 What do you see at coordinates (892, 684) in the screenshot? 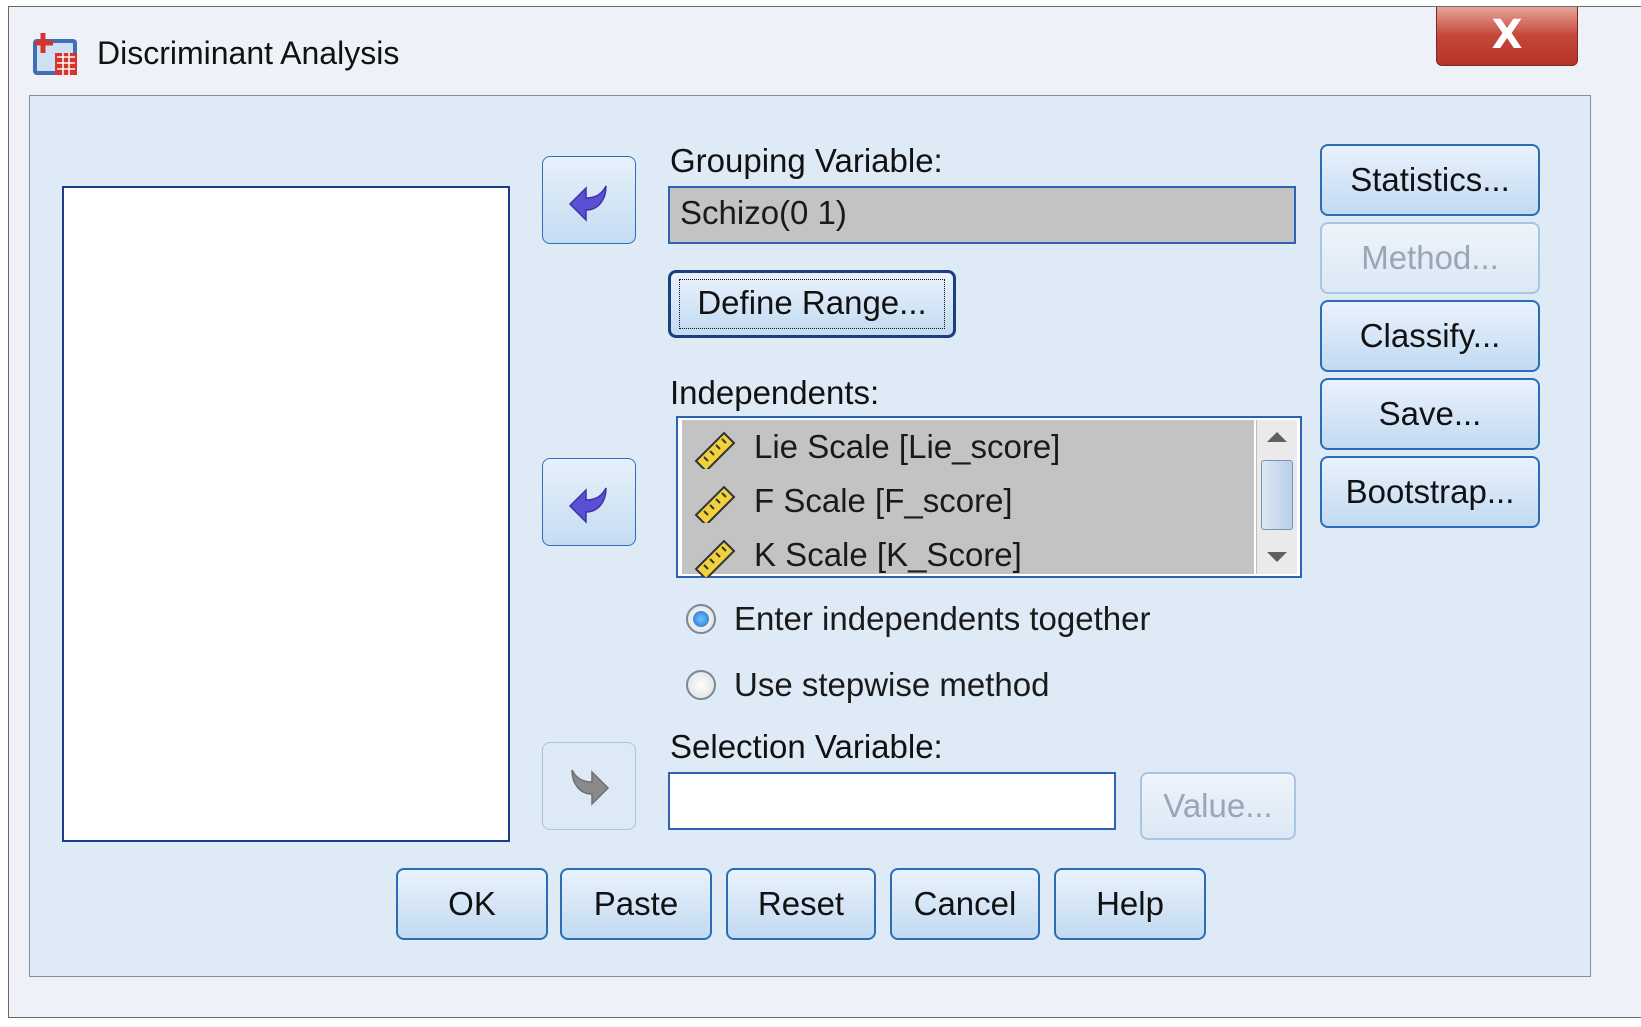
I see `stepwise-label: Use stepwise method` at bounding box center [892, 684].